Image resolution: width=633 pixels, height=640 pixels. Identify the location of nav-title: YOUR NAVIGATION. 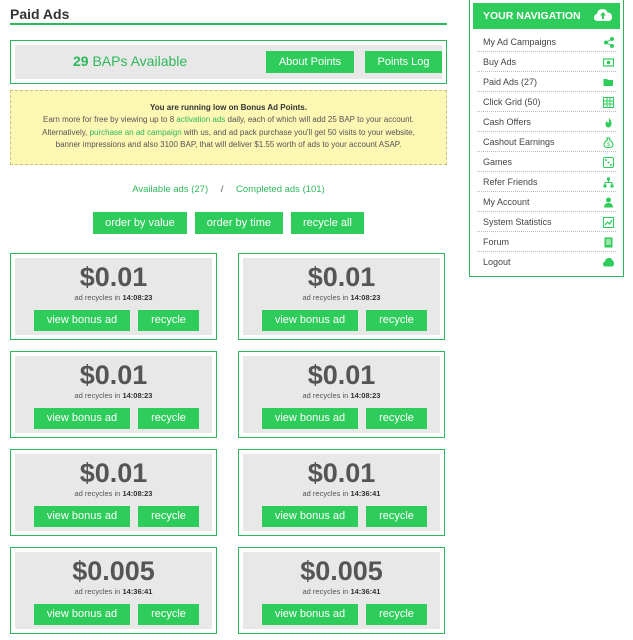
(532, 16).